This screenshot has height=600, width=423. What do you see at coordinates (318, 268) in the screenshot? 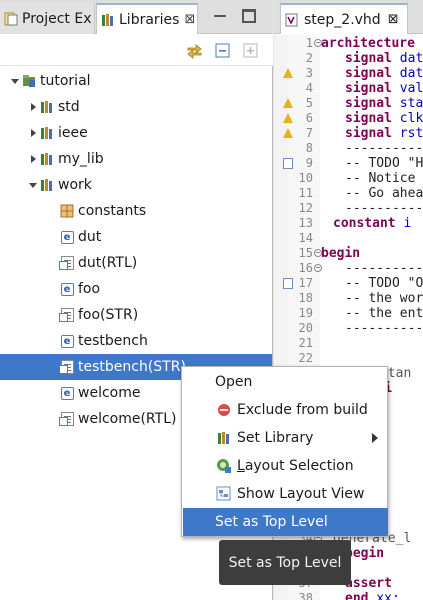
I see `fold-toggle-icon: −` at bounding box center [318, 268].